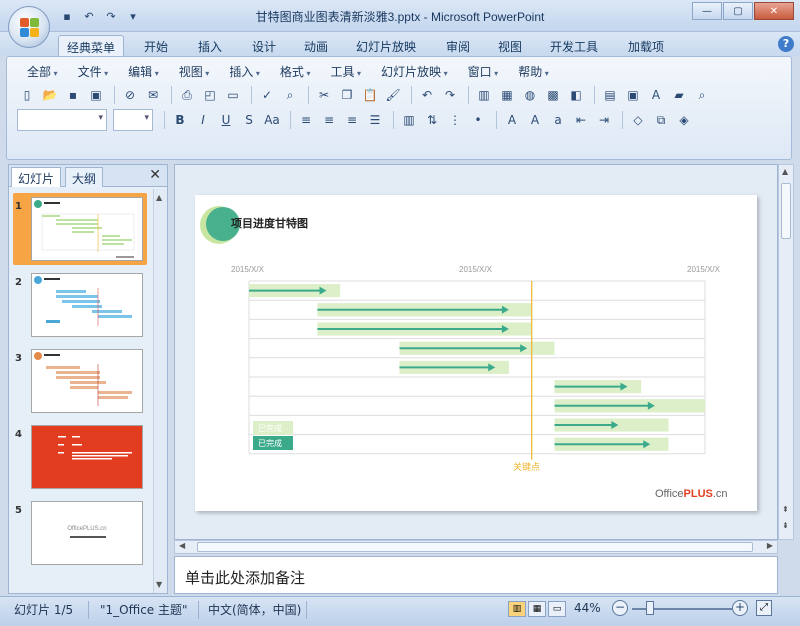  Describe the element at coordinates (633, 95) in the screenshot. I see `layout-icon: ▣` at that location.